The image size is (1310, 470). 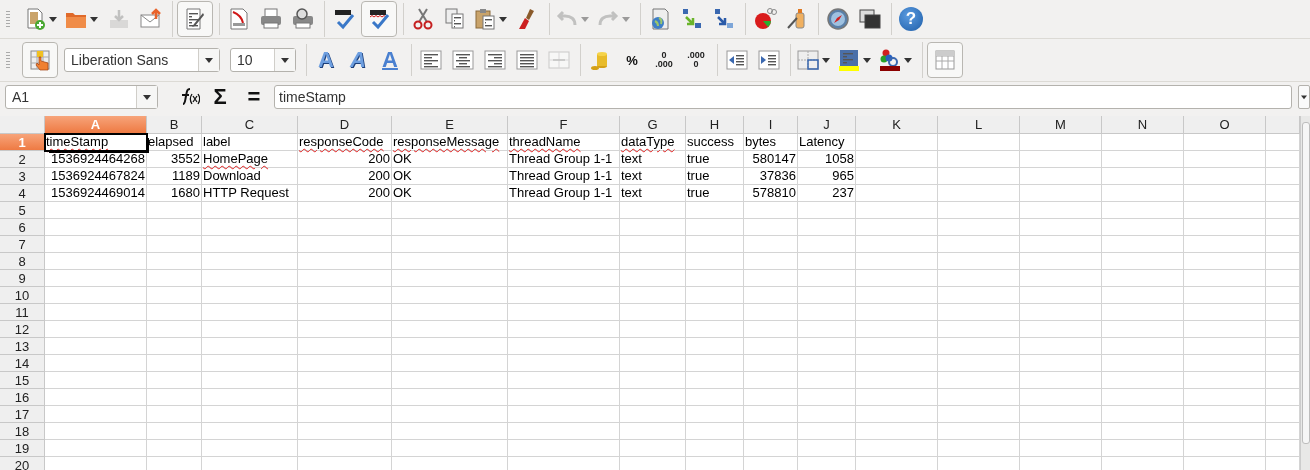 I want to click on spreadsheet-cell: 237, so click(x=827, y=193).